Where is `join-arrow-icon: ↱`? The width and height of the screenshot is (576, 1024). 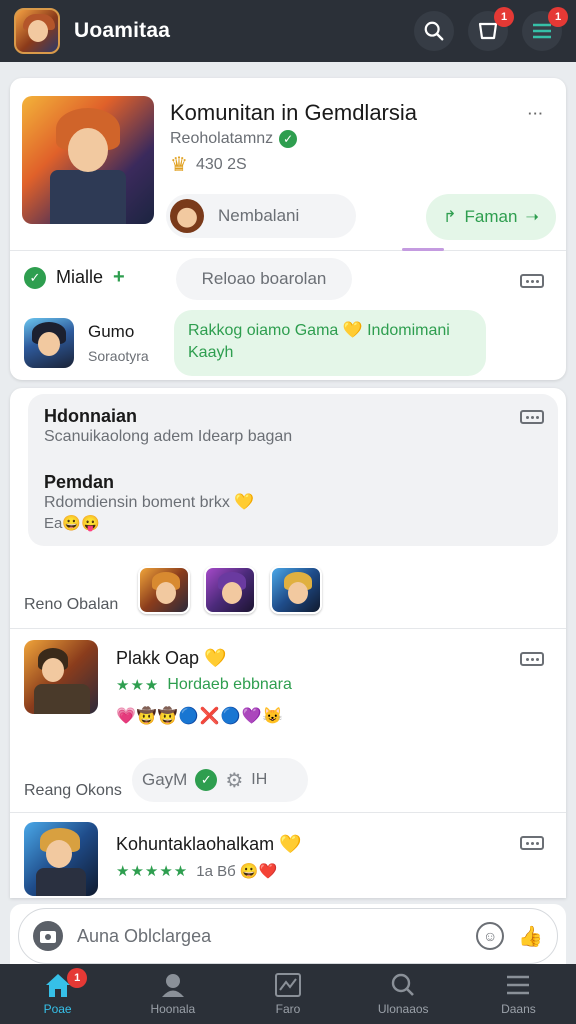 join-arrow-icon: ↱ is located at coordinates (450, 217).